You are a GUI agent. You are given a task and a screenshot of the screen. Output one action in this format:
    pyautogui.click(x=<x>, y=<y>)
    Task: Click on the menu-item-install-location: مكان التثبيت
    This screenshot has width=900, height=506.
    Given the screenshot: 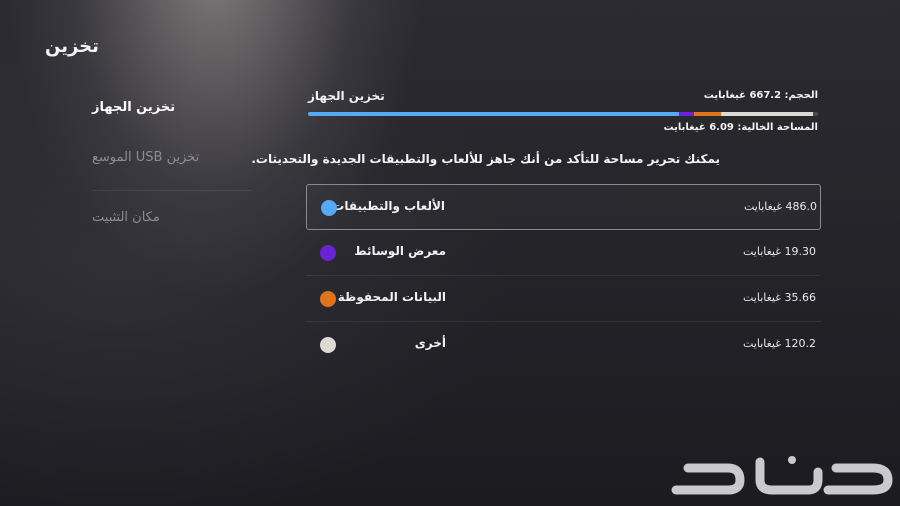 What is the action you would take?
    pyautogui.click(x=126, y=217)
    